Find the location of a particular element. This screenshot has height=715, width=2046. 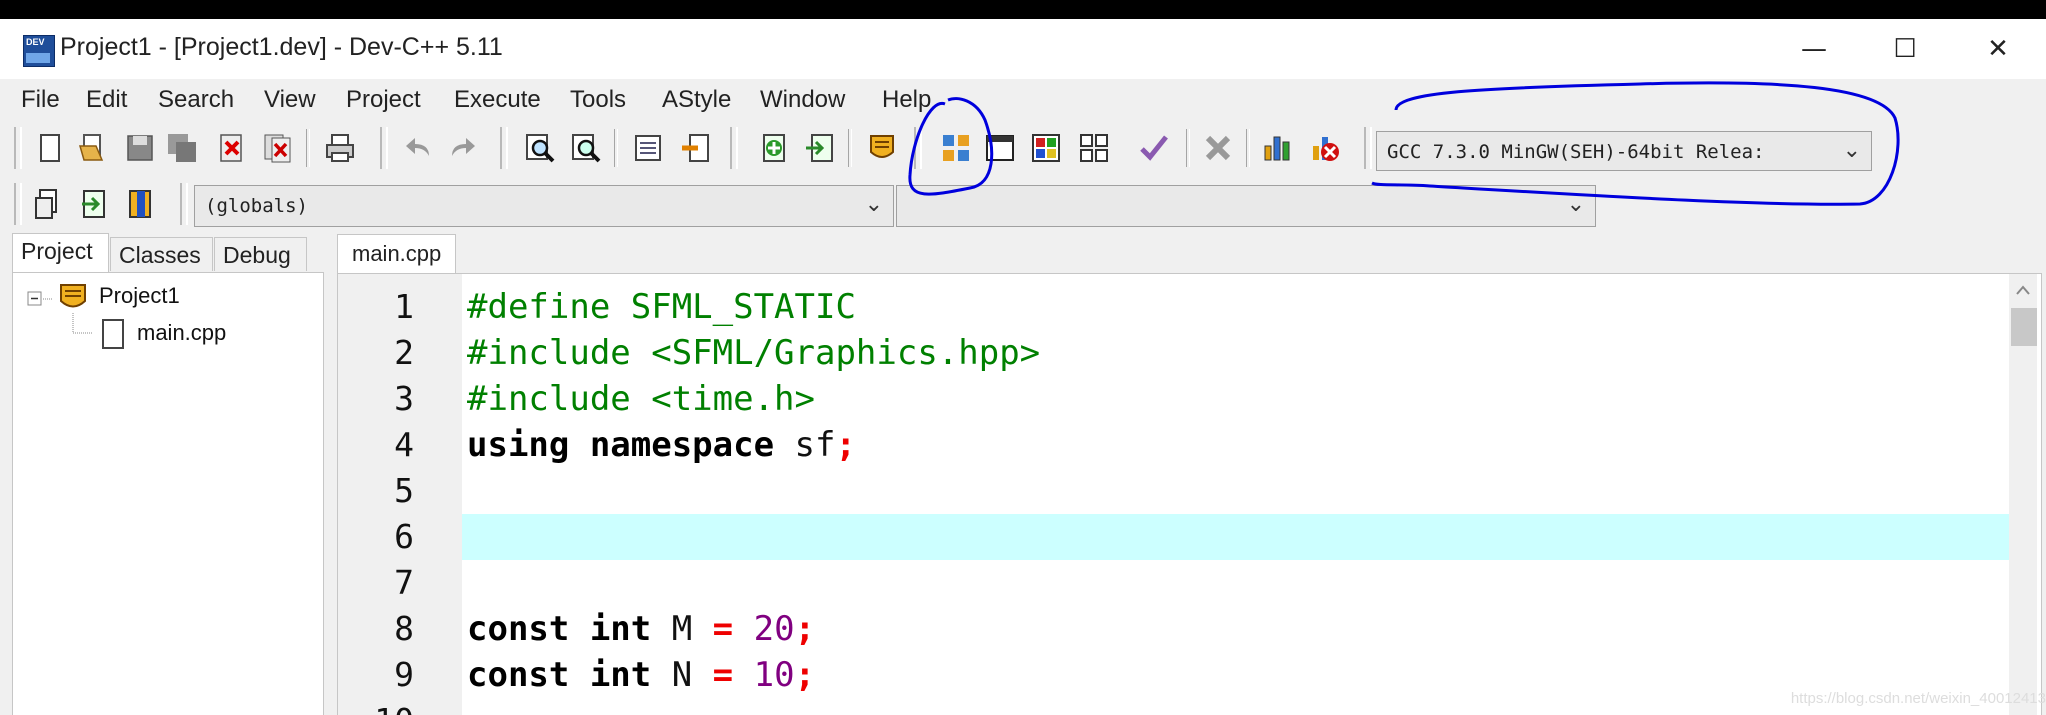

profile-icon is located at coordinates (1278, 148).